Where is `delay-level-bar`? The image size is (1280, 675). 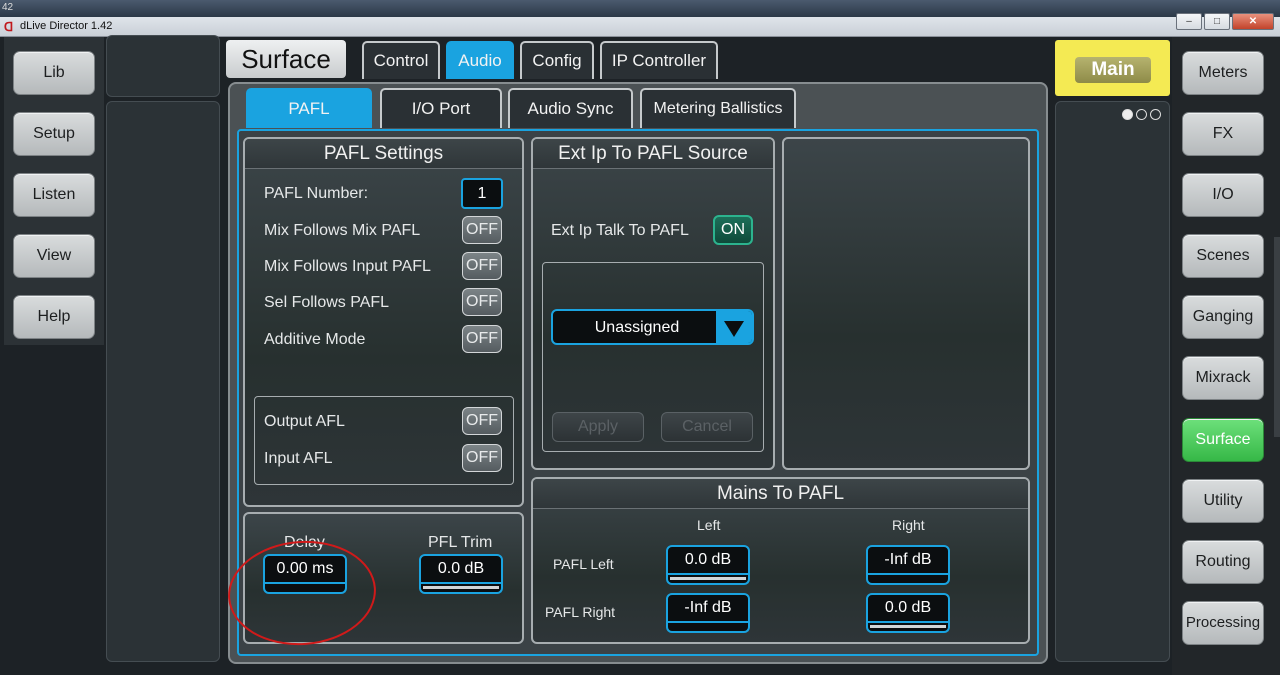
delay-level-bar is located at coordinates (305, 589).